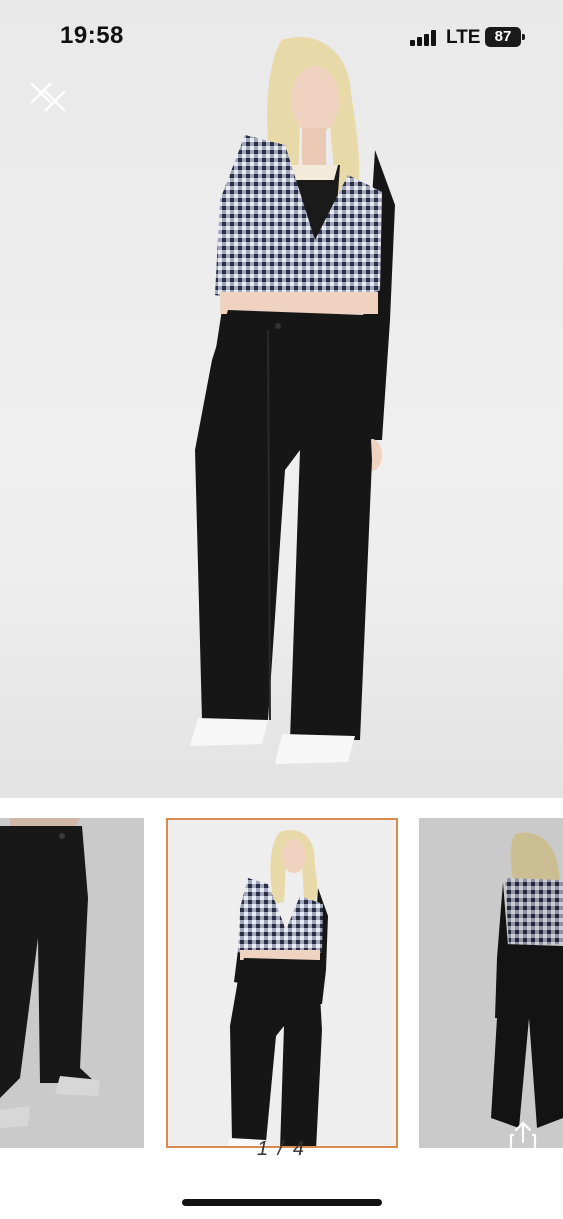 The image size is (563, 1219). I want to click on thumbnail-image, so click(282, 983).